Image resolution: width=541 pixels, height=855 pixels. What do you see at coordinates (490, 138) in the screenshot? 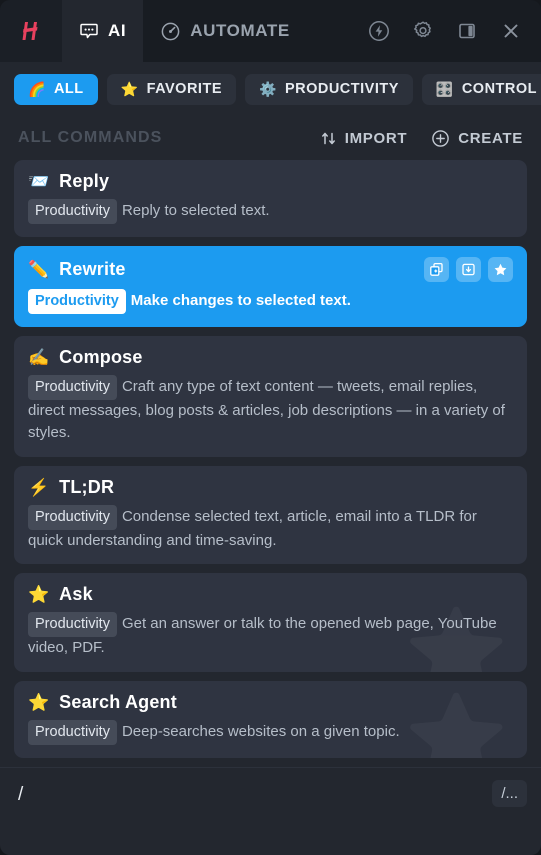
I see `create-label: CREATE` at bounding box center [490, 138].